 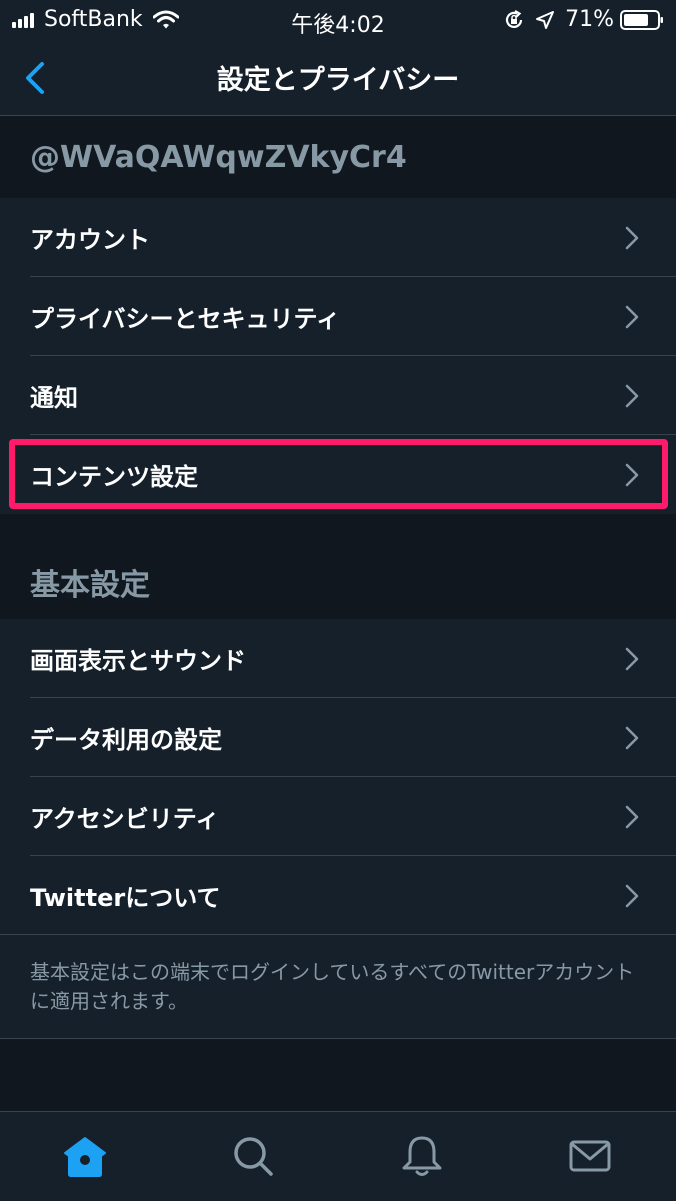 What do you see at coordinates (253, 1156) in the screenshot?
I see `search-icon` at bounding box center [253, 1156].